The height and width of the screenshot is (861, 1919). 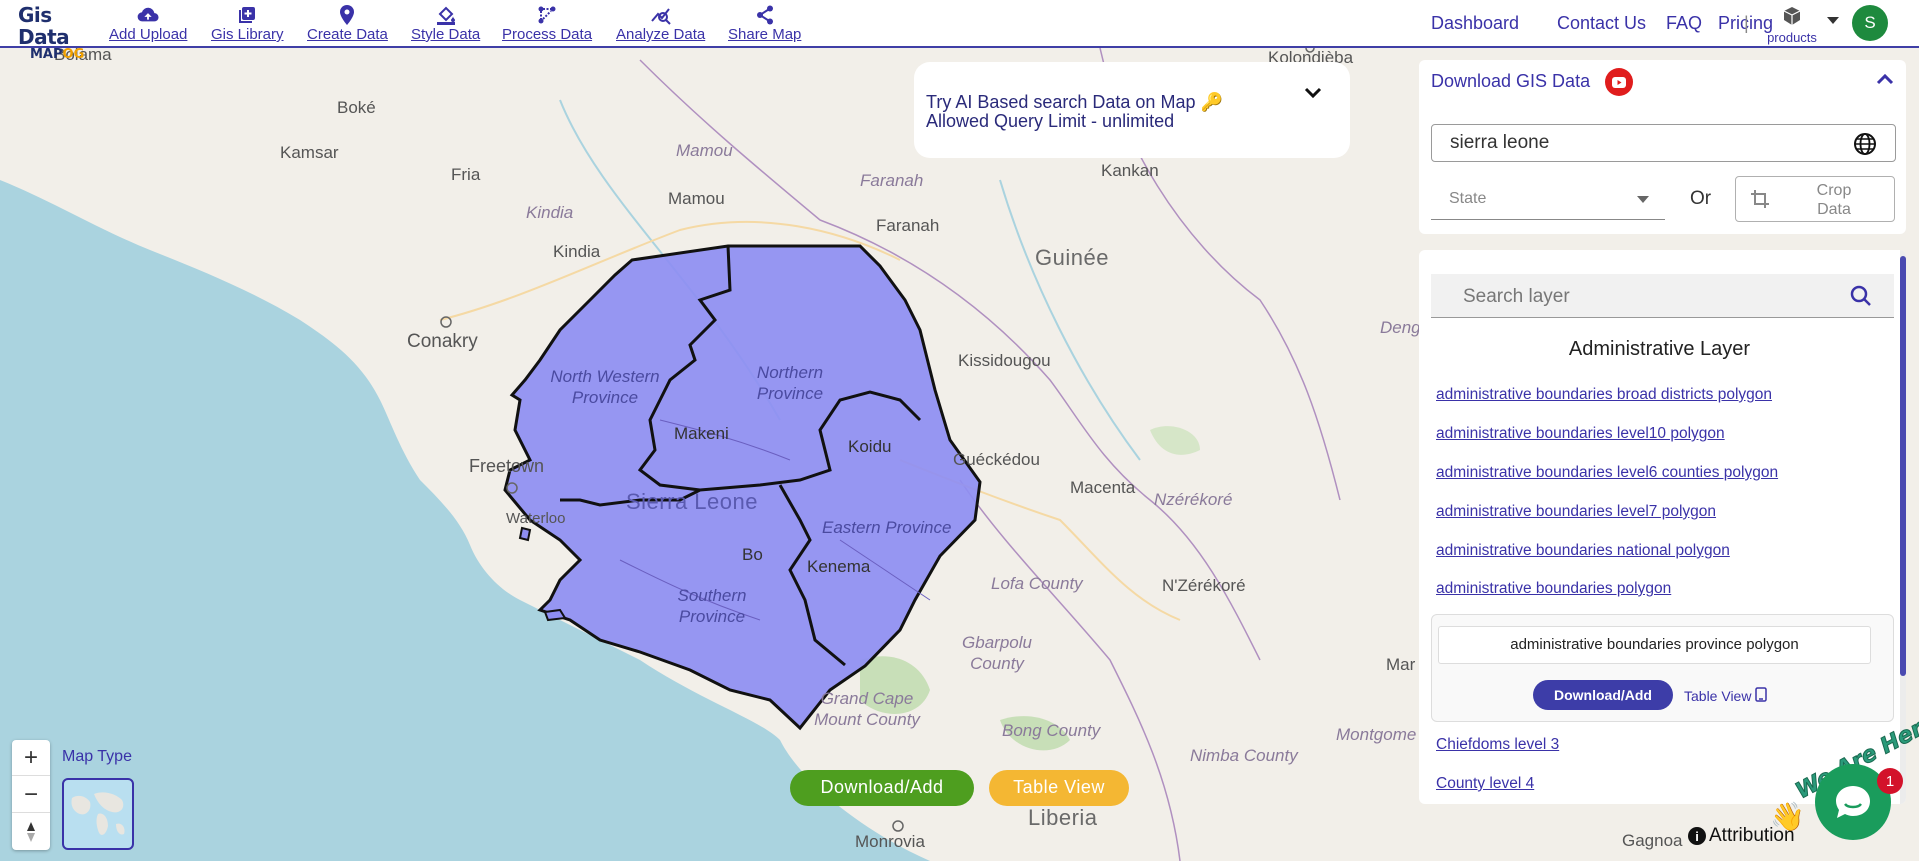 What do you see at coordinates (1792, 25) in the screenshot?
I see `products-menu: products` at bounding box center [1792, 25].